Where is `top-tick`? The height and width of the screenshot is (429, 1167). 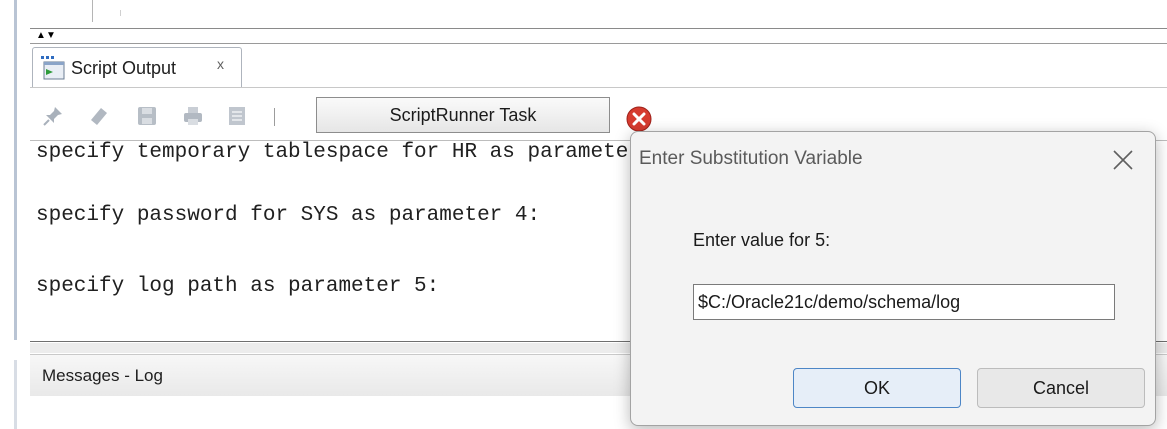 top-tick is located at coordinates (120, 13).